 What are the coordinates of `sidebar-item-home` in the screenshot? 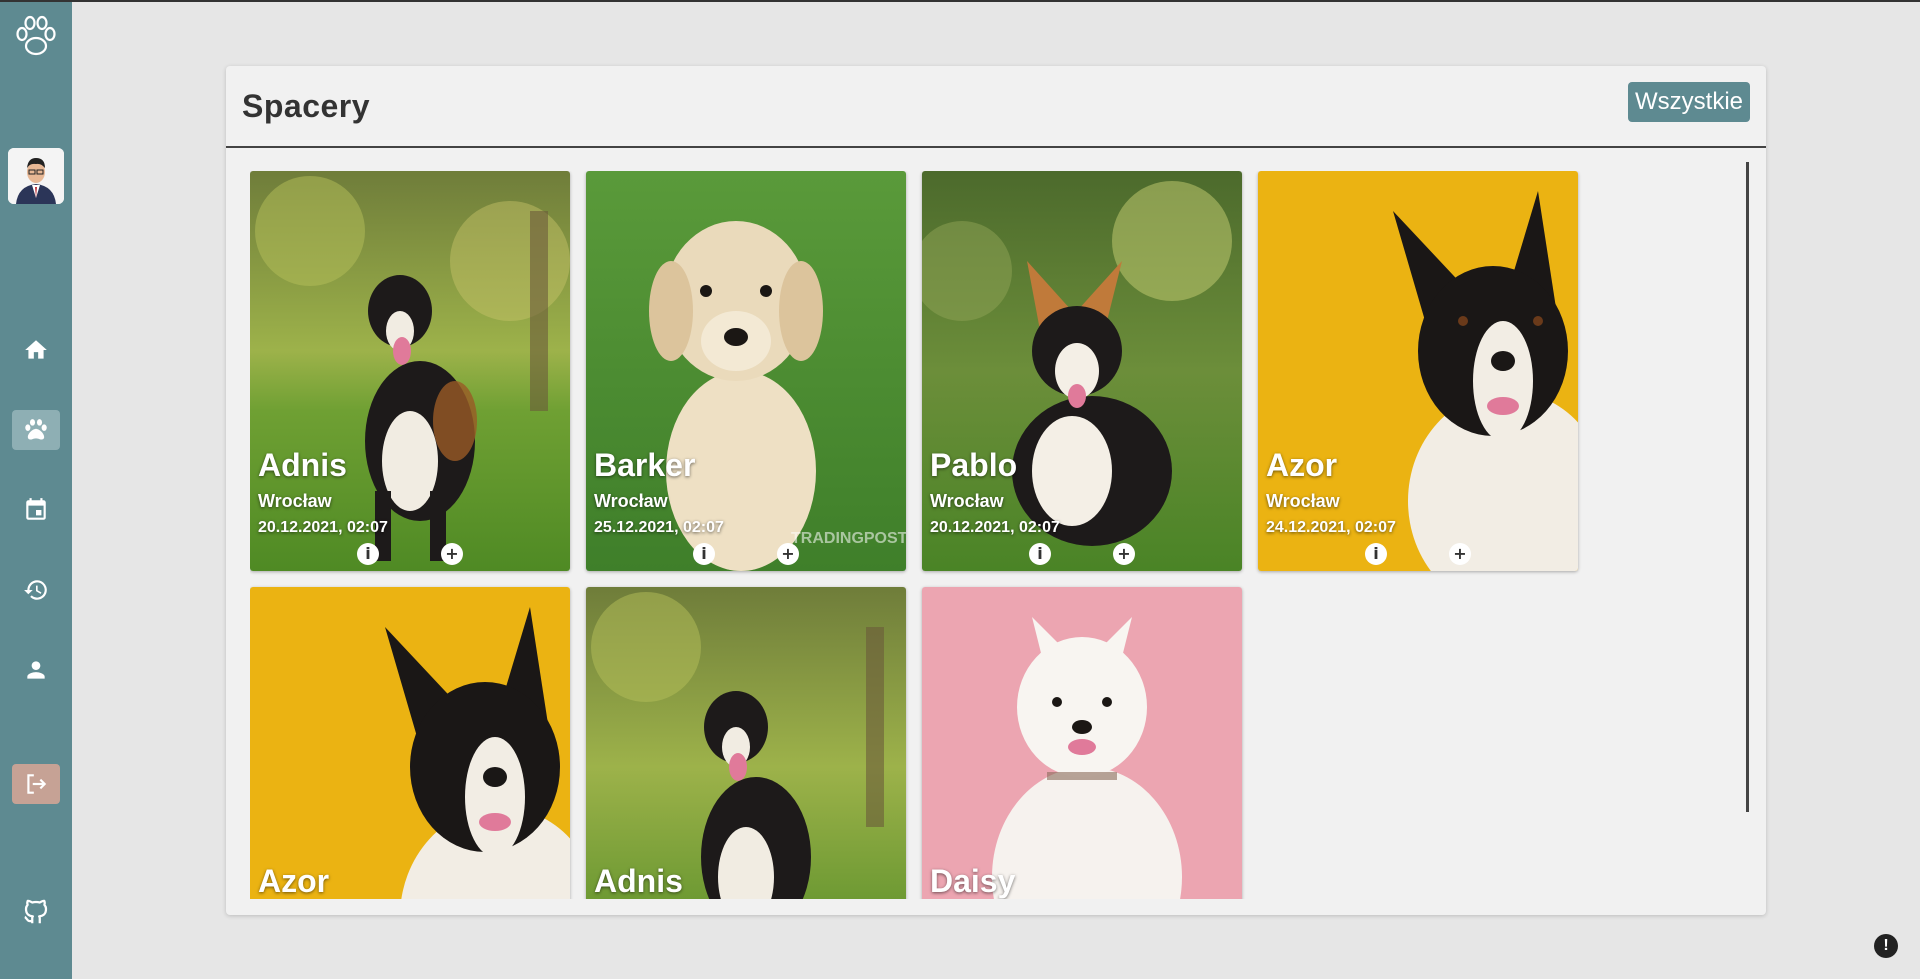 It's located at (36, 350).